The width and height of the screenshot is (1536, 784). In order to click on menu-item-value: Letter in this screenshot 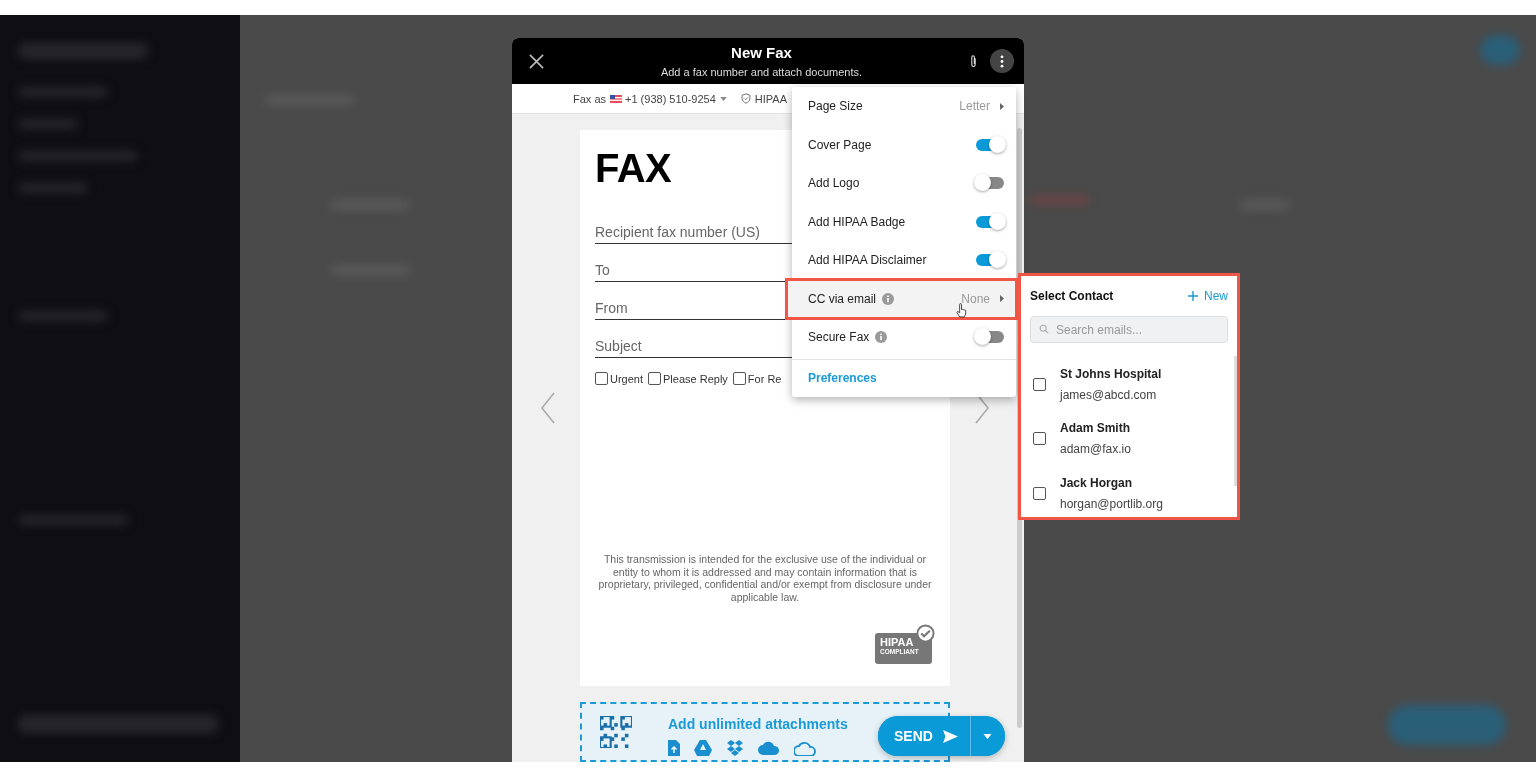, I will do `click(974, 106)`.